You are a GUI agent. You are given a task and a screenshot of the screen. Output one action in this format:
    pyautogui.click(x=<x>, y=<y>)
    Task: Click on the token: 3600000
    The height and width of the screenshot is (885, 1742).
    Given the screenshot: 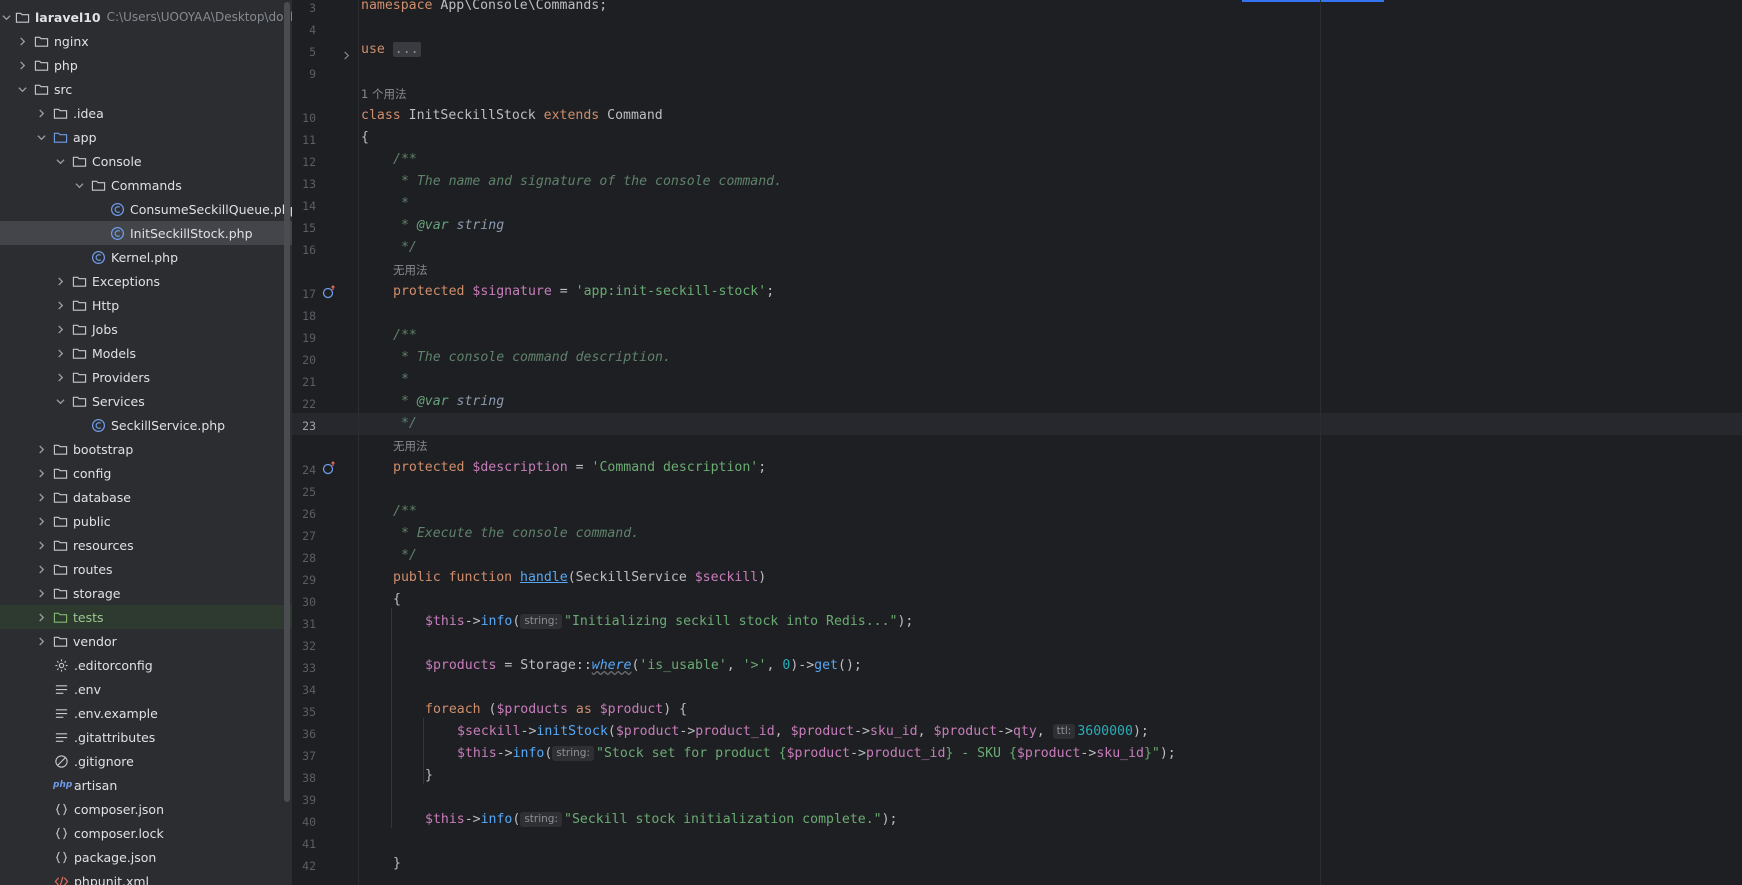 What is the action you would take?
    pyautogui.click(x=1105, y=731)
    